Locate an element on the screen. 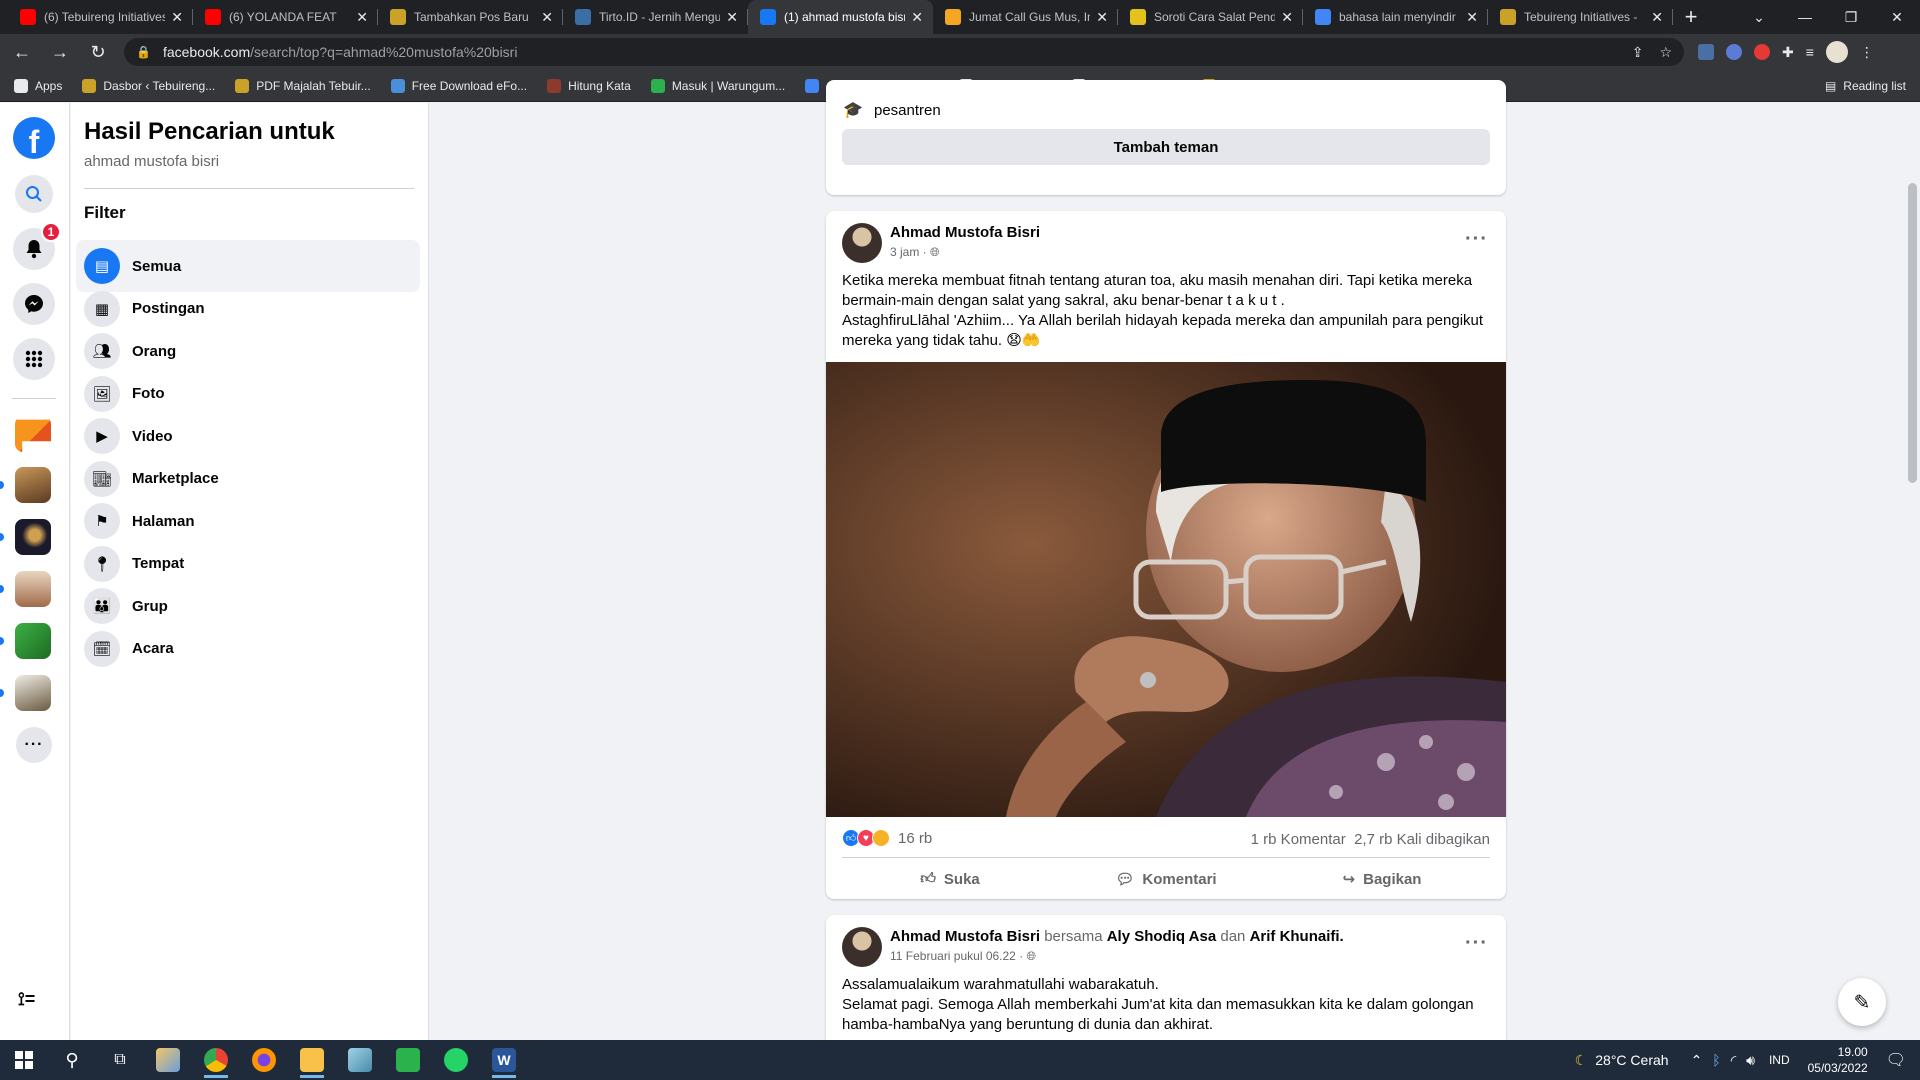 This screenshot has height=1080, width=1920. restore-button: ❐ is located at coordinates (1851, 17).